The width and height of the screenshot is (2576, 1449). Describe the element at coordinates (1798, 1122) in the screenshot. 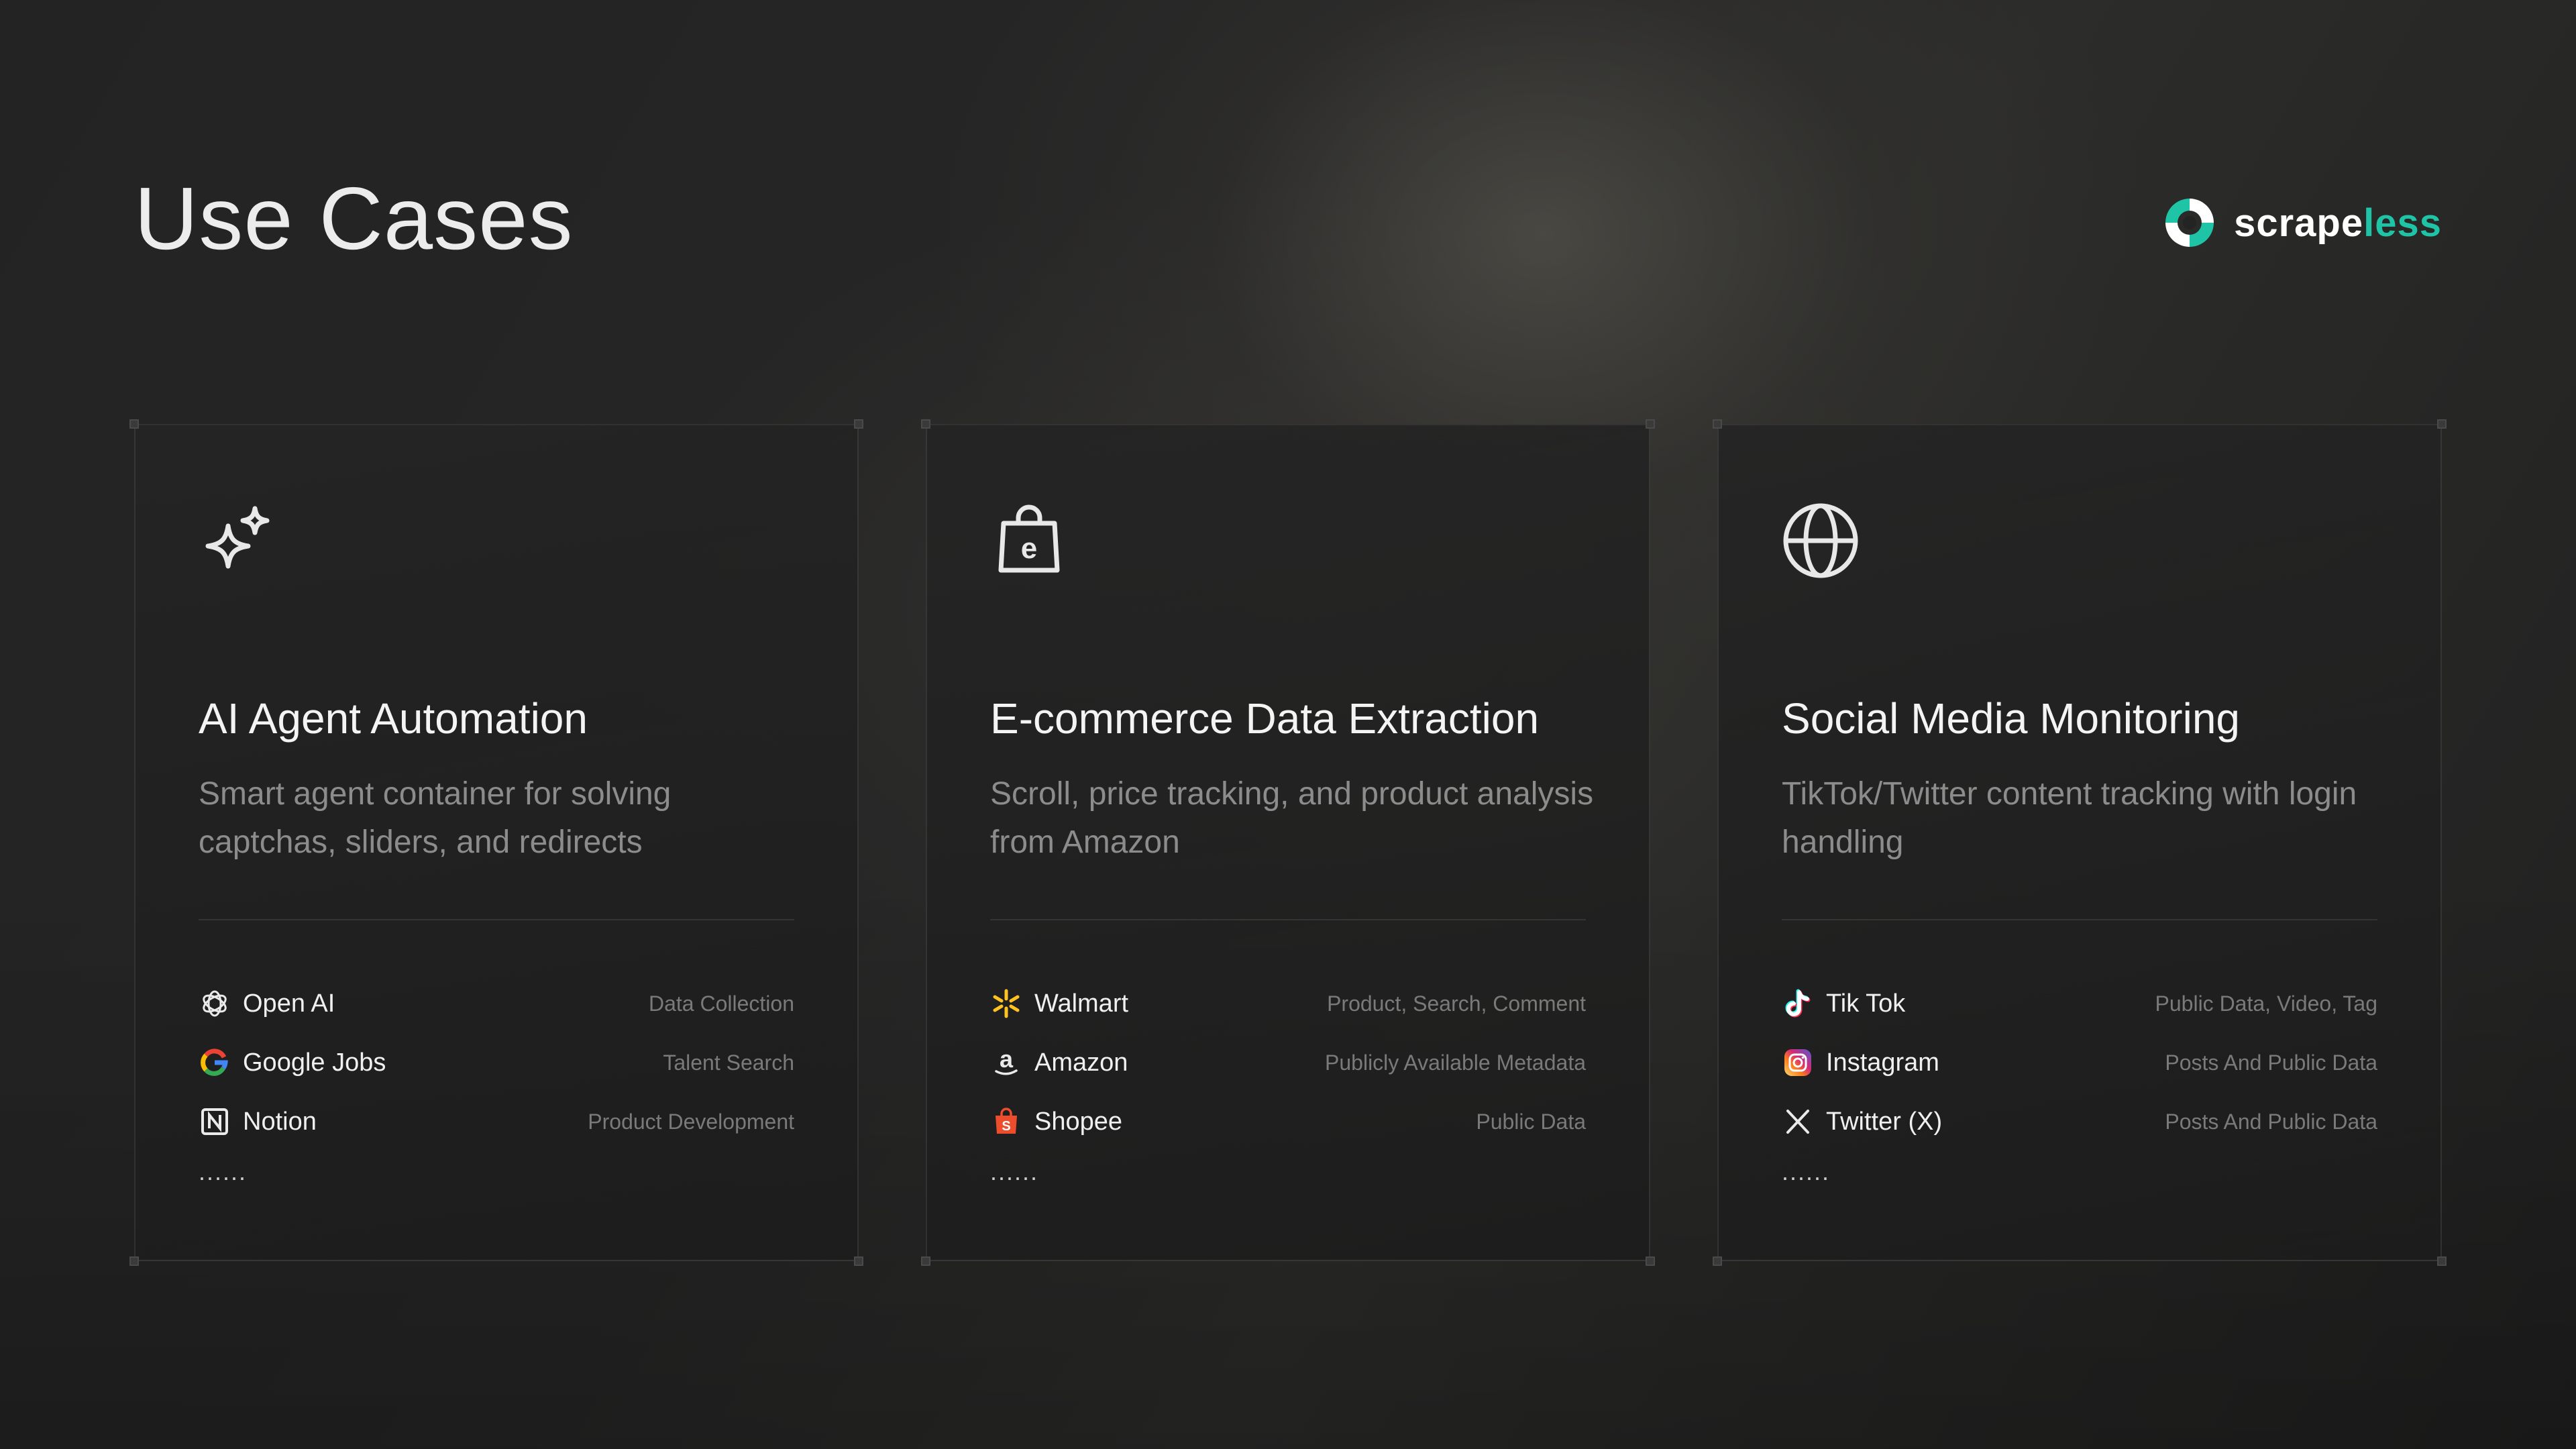

I see `x-twitter-icon` at that location.